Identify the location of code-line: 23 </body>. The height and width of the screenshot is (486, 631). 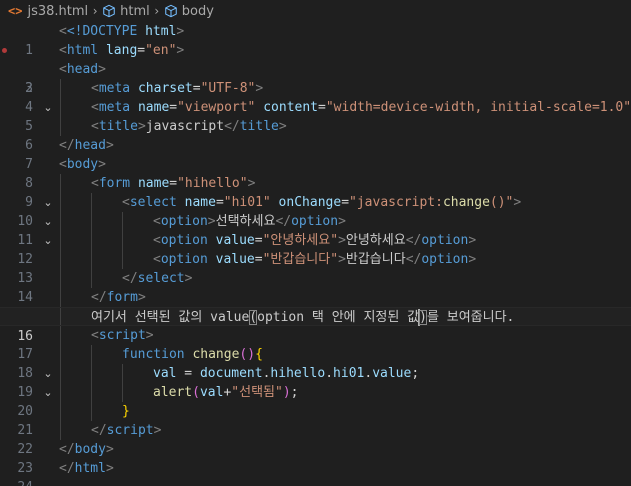
(315, 458).